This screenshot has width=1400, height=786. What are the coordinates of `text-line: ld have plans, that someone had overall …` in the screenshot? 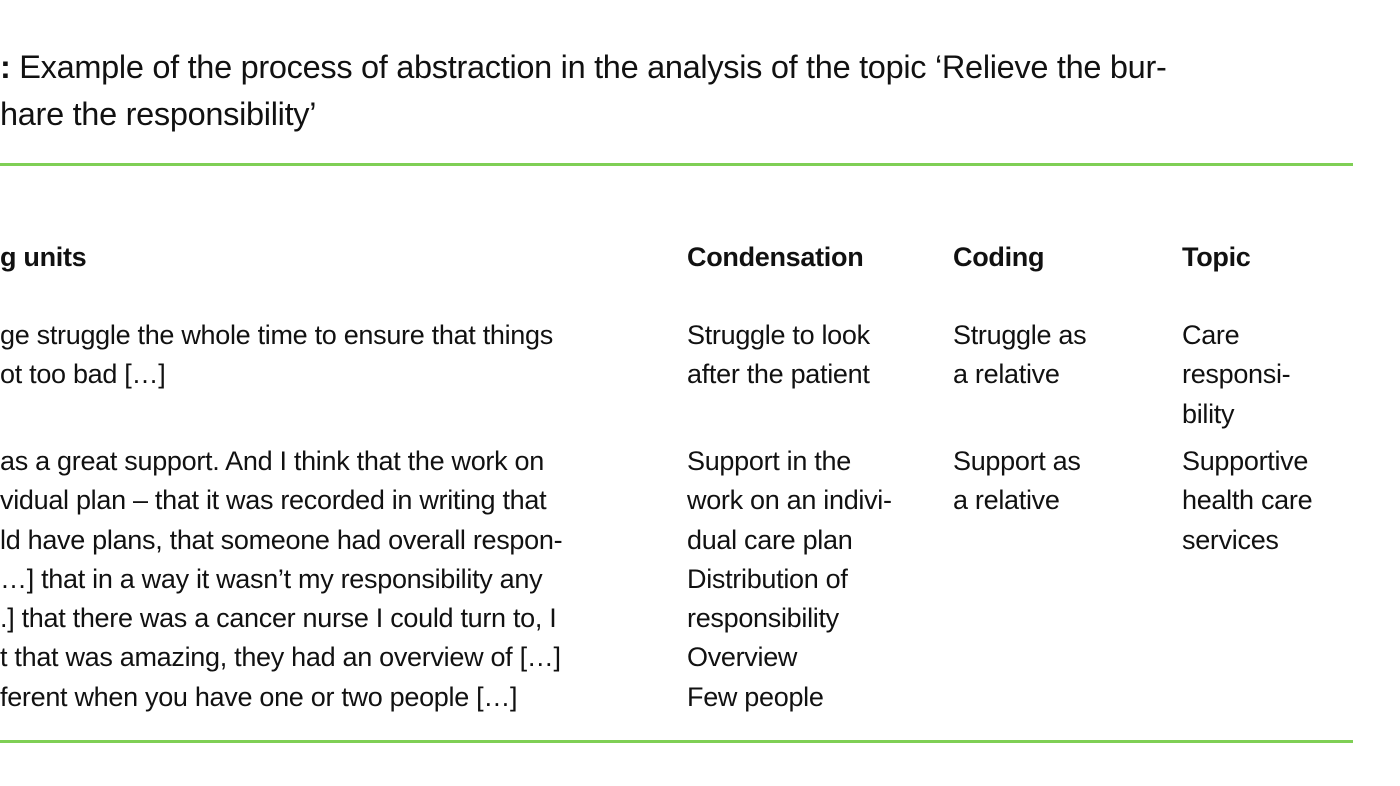 It's located at (281, 539).